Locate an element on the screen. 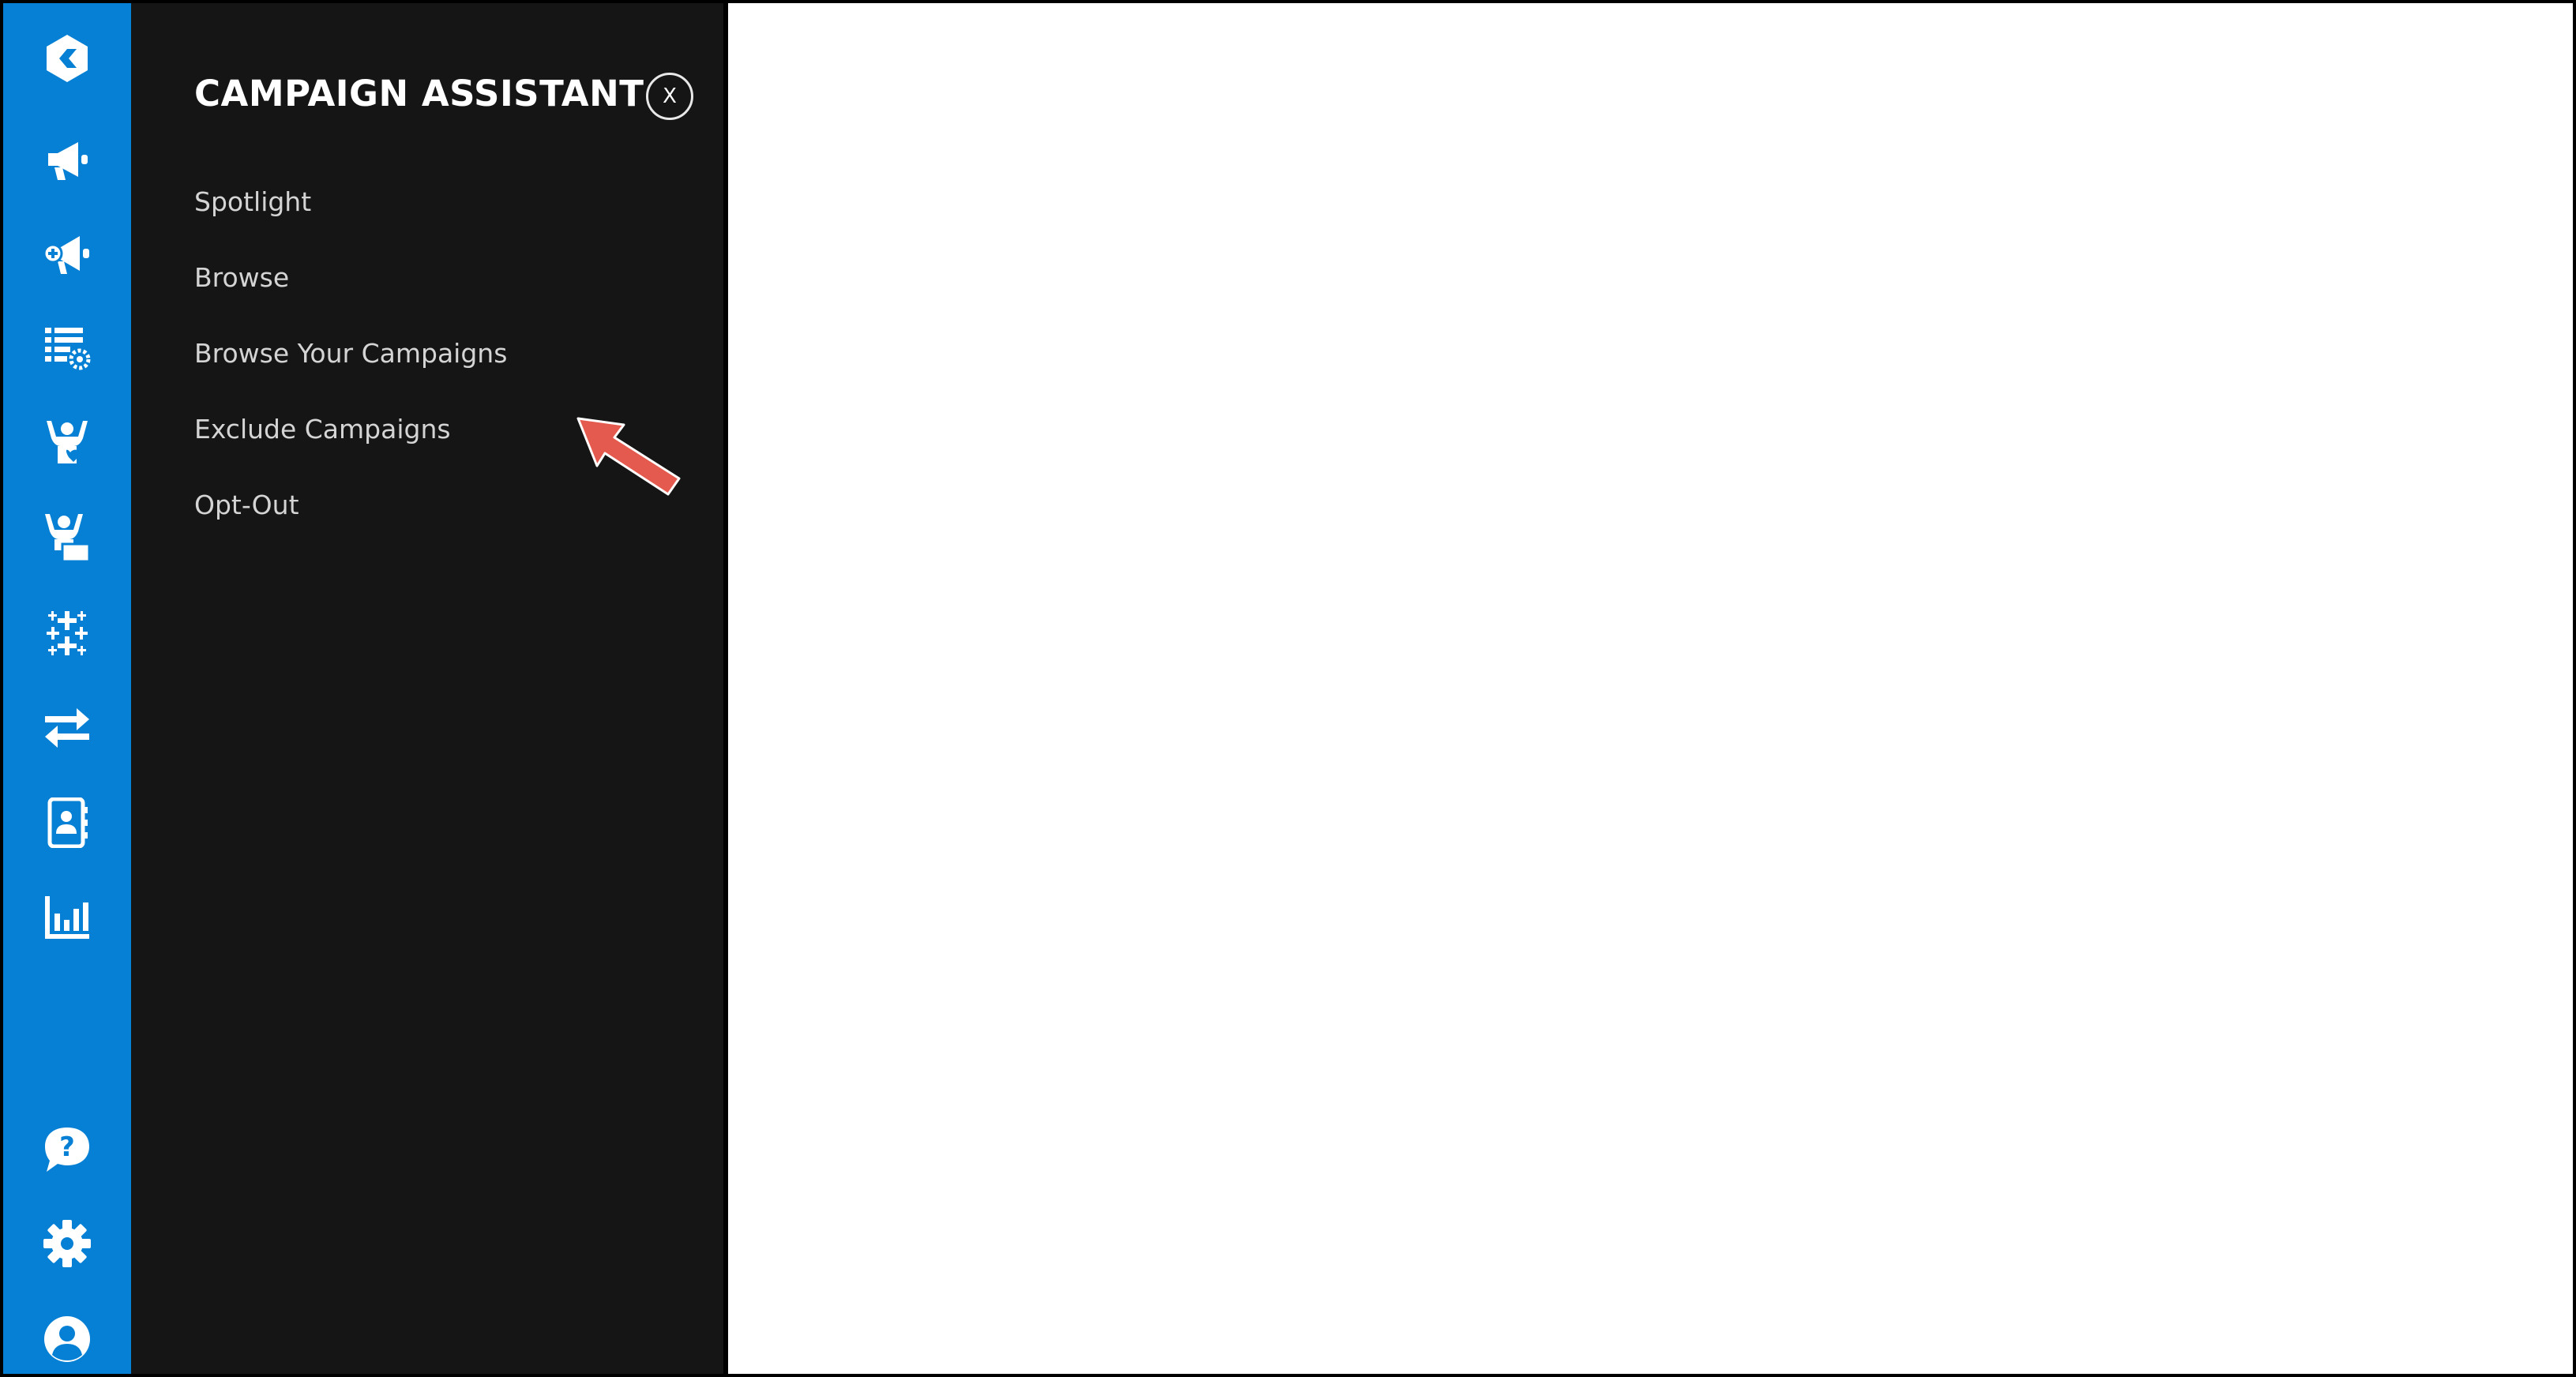 The image size is (2576, 1377). menu-item-browse-your-campaigns: Browse Your Campaigns is located at coordinates (350, 376).